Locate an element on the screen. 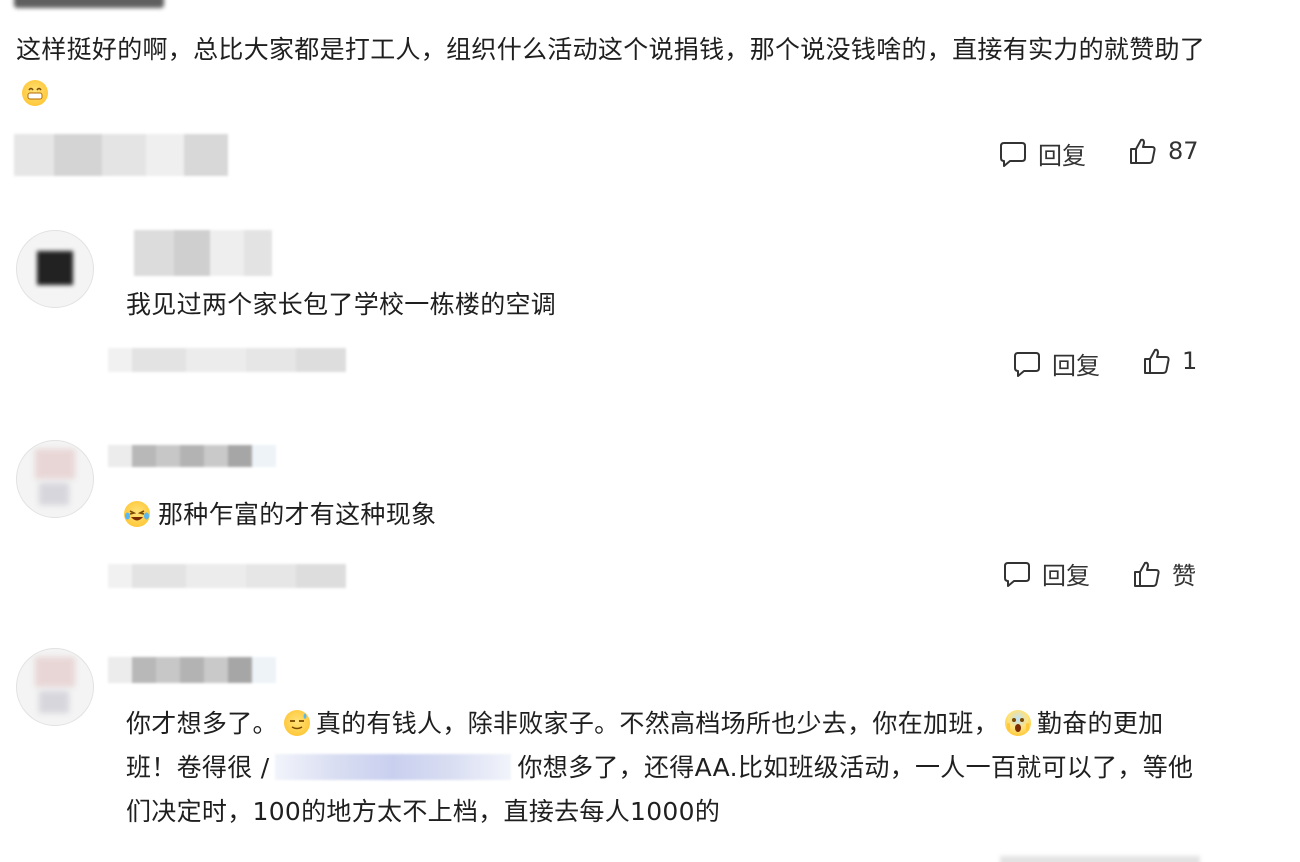  top-comment-reply-button: 回复 is located at coordinates (1042, 153).